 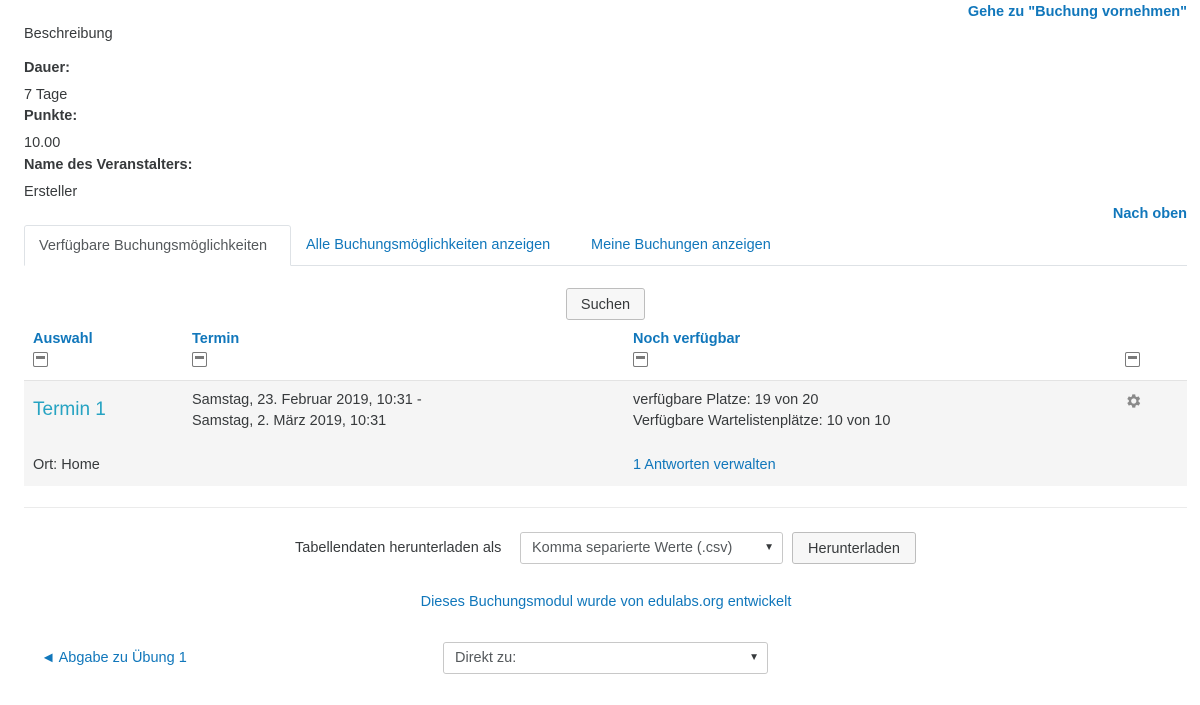 I want to click on date-end-text: Samstag, 2. März 2019, 10:31, so click(x=289, y=421).